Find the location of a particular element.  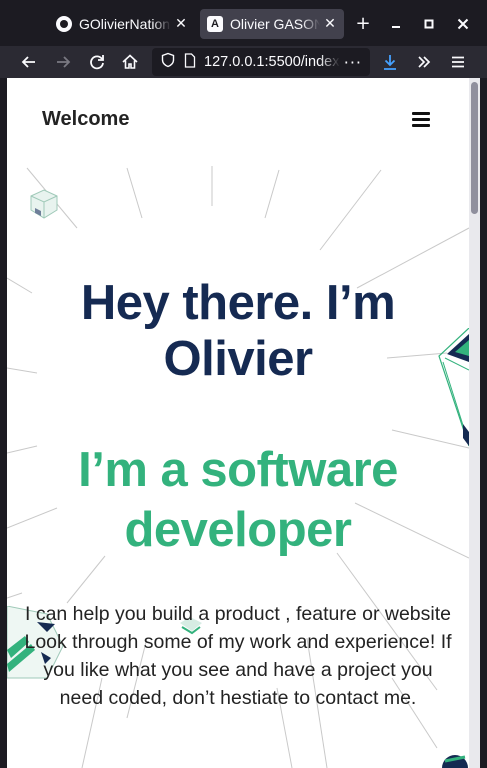

site-menu-icon is located at coordinates (421, 119).